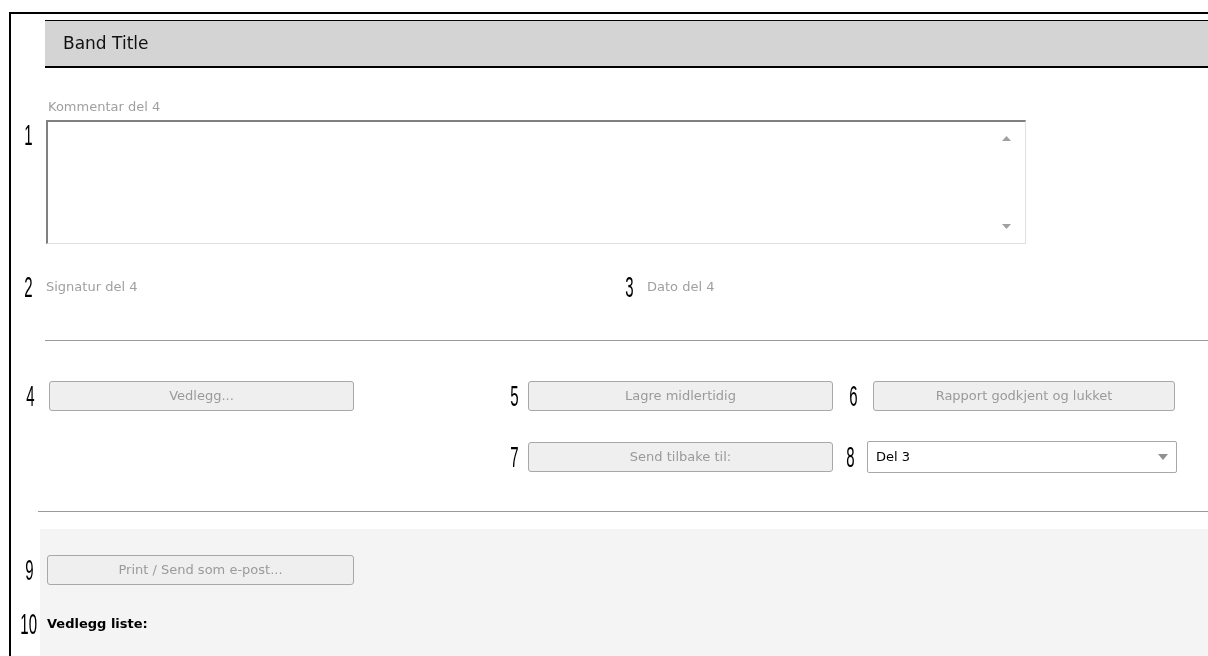 The image size is (1208, 656). I want to click on callout-number: 8, so click(850, 457).